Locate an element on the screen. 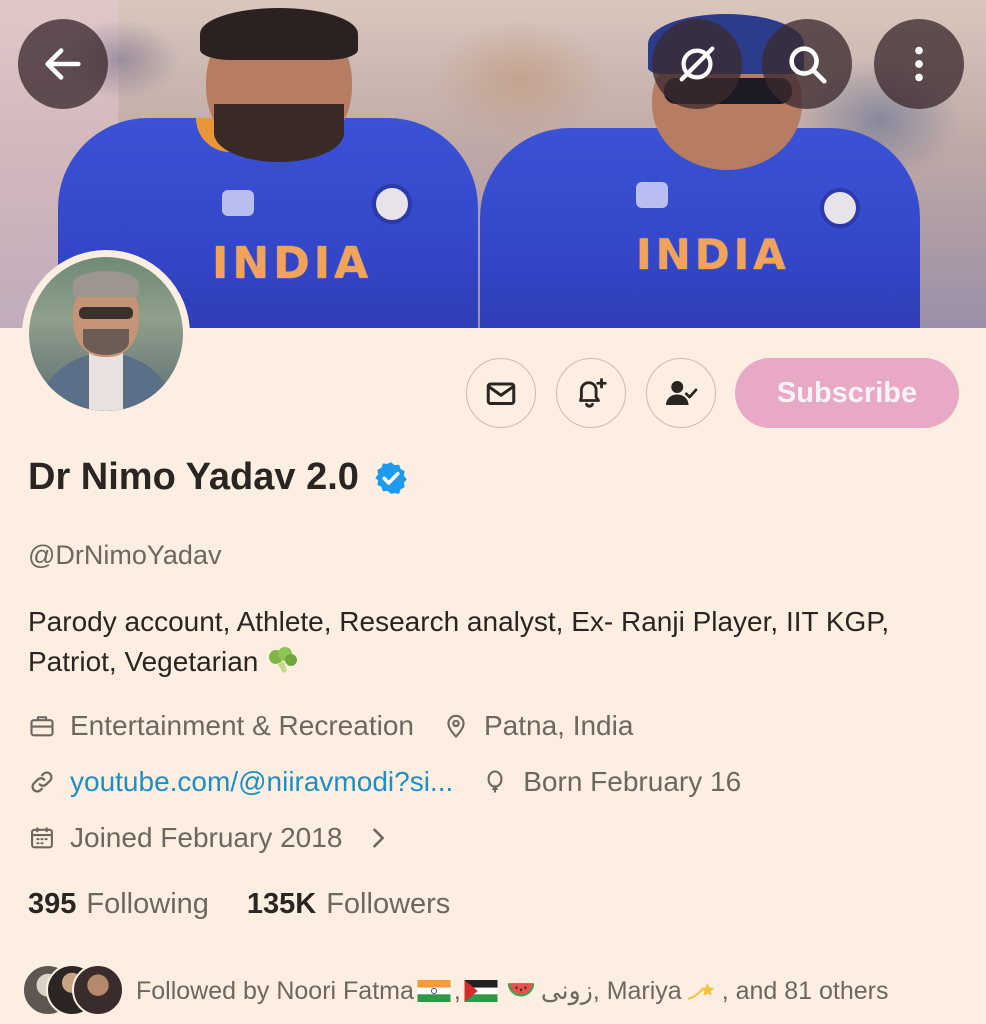 The width and height of the screenshot is (986, 1024). display-name: Dr Nimo Yadav 2.0 is located at coordinates (193, 477).